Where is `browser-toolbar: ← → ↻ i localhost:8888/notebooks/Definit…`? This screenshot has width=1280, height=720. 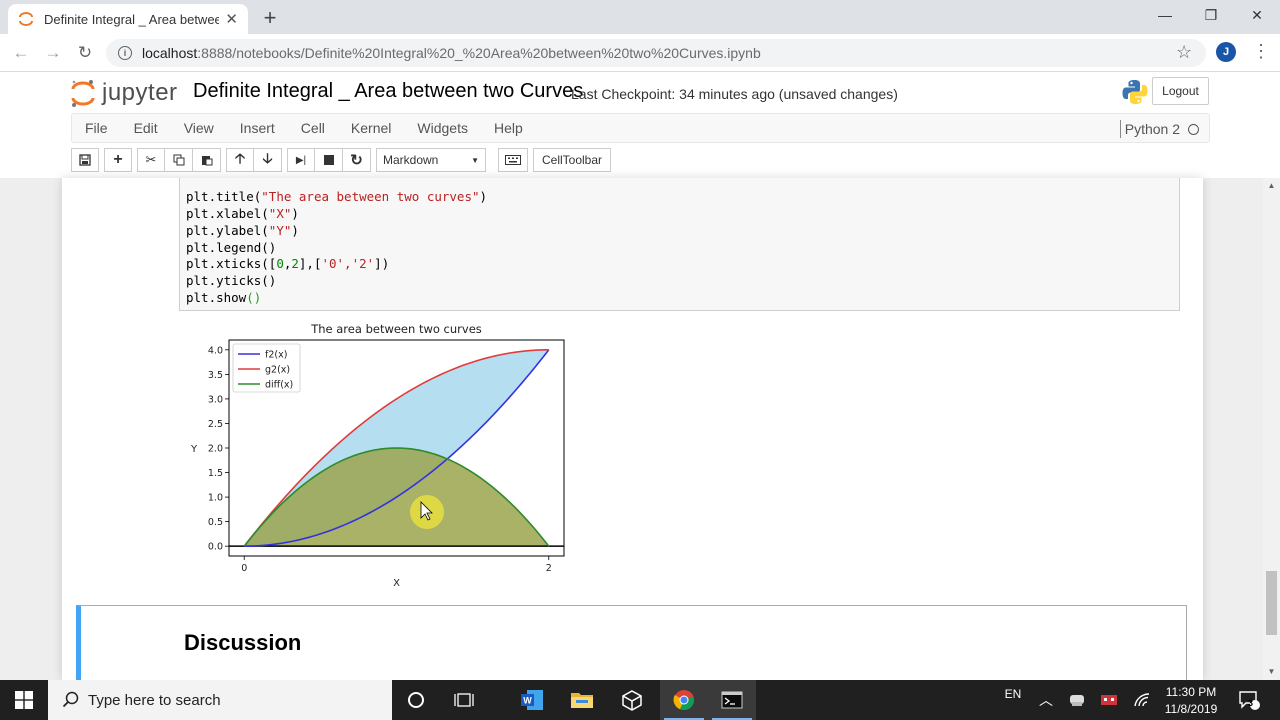
browser-toolbar: ← → ↻ i localhost:8888/notebooks/Definit… is located at coordinates (640, 53).